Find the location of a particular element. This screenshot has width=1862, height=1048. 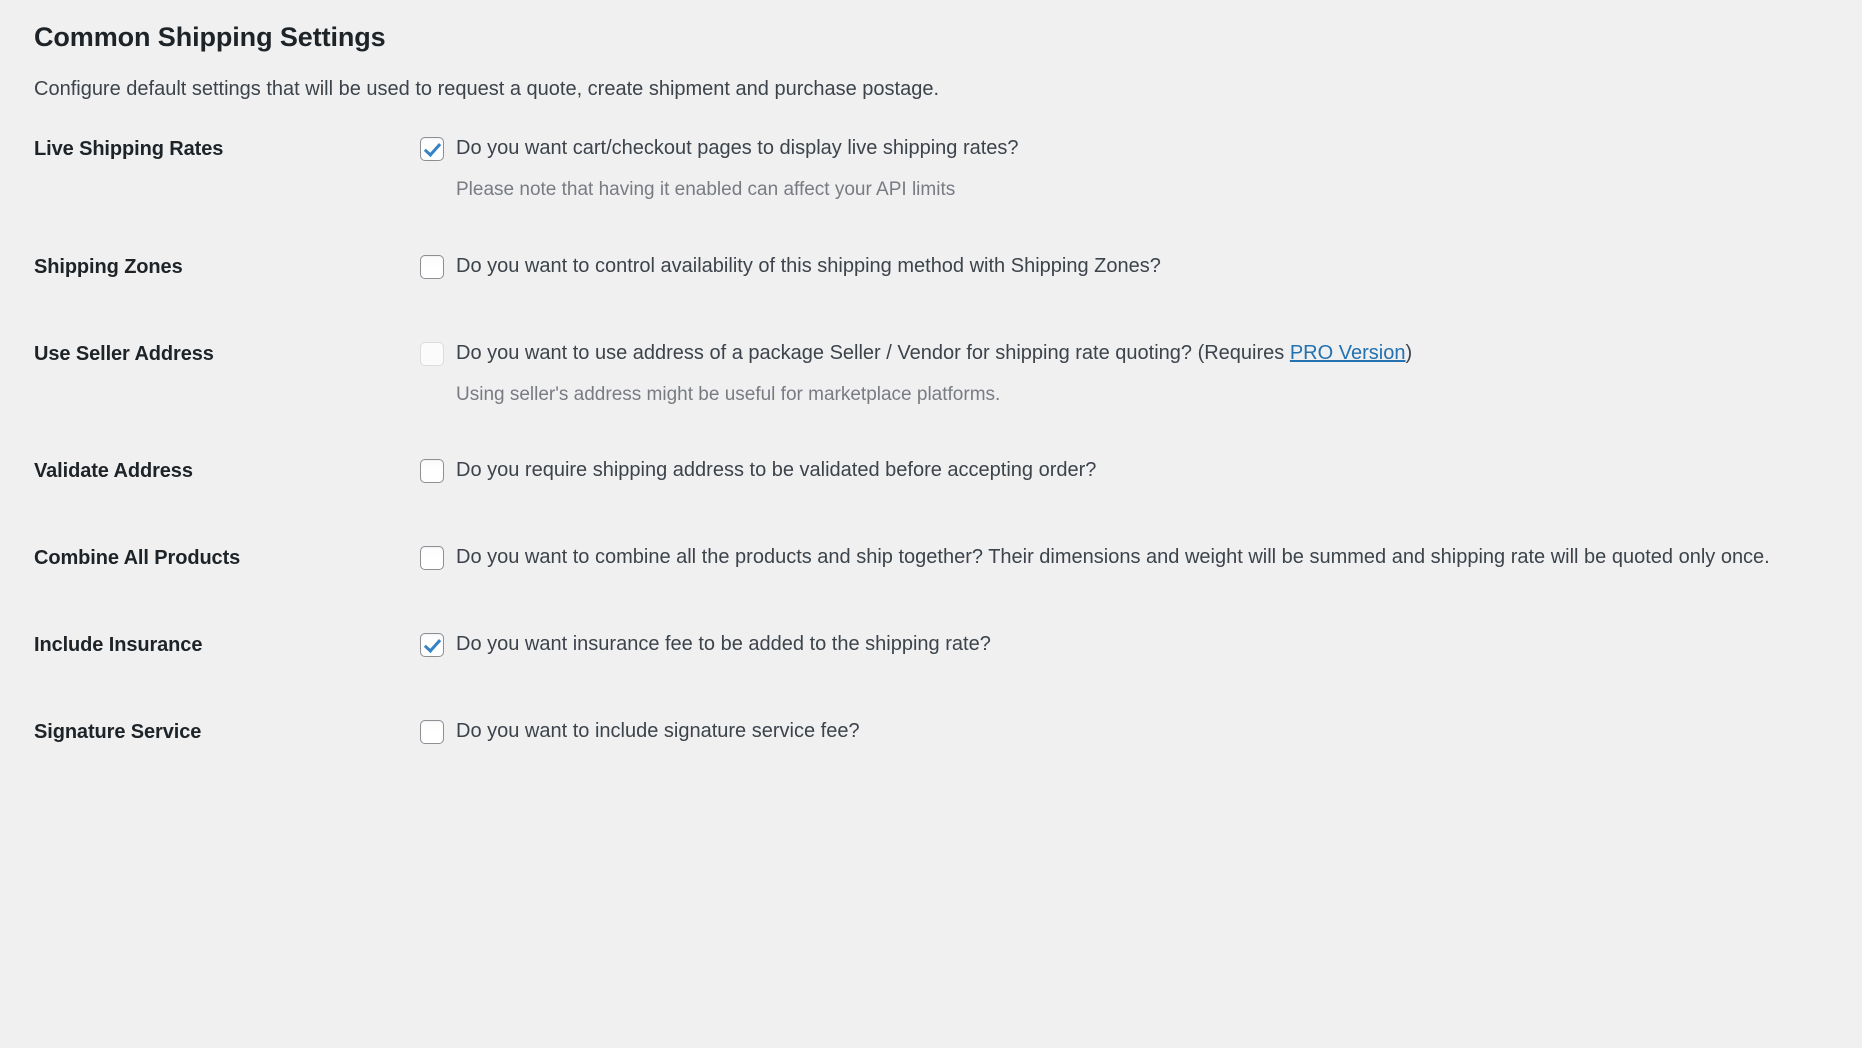

setting-label-cell: Signature Service is located at coordinates (210, 759).